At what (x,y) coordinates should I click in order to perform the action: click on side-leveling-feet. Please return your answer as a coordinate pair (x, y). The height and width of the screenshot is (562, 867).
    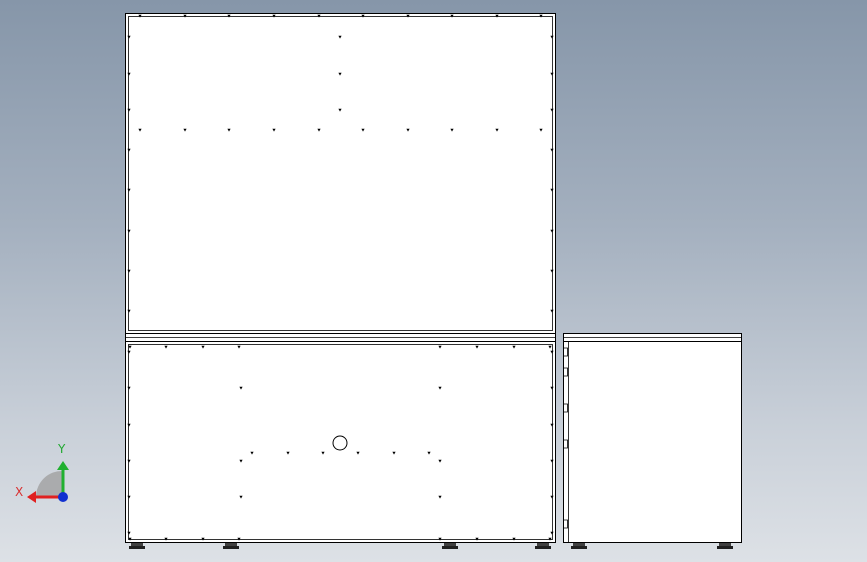
    Looking at the image, I should click on (652, 546).